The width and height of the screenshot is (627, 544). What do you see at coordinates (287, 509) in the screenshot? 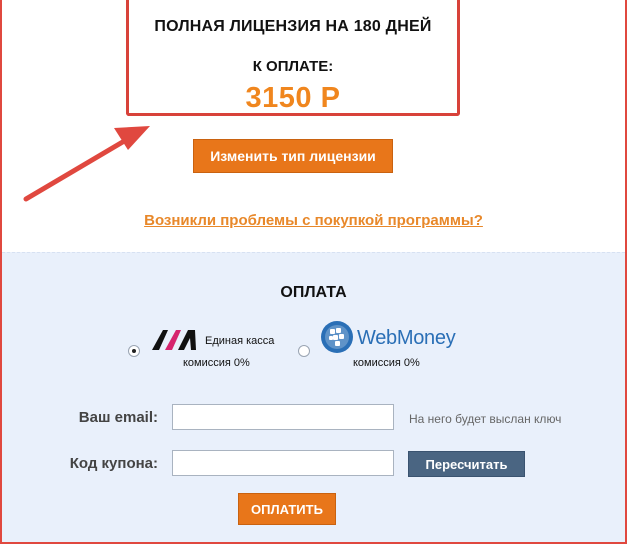
I see `pay-button: ОПЛАТИТЬ` at bounding box center [287, 509].